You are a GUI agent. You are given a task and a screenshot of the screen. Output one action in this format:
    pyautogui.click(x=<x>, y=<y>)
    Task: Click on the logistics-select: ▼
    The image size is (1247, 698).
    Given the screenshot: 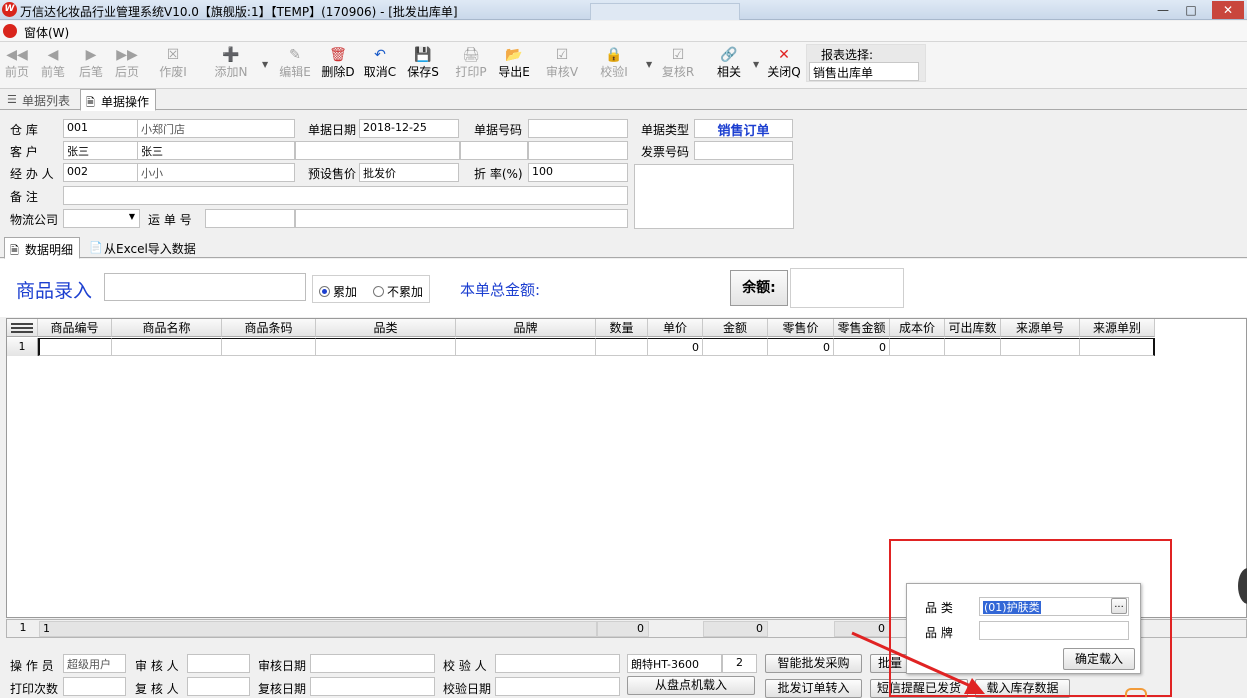 What is the action you would take?
    pyautogui.click(x=101, y=218)
    